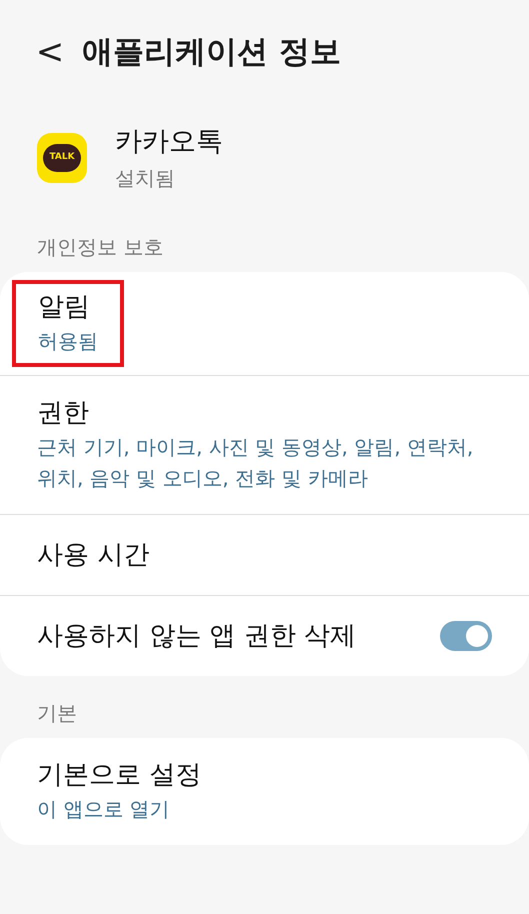 Image resolution: width=529 pixels, height=914 pixels. I want to click on setting-row: 사용하지 않는 앱 권한 삭제, so click(264, 636).